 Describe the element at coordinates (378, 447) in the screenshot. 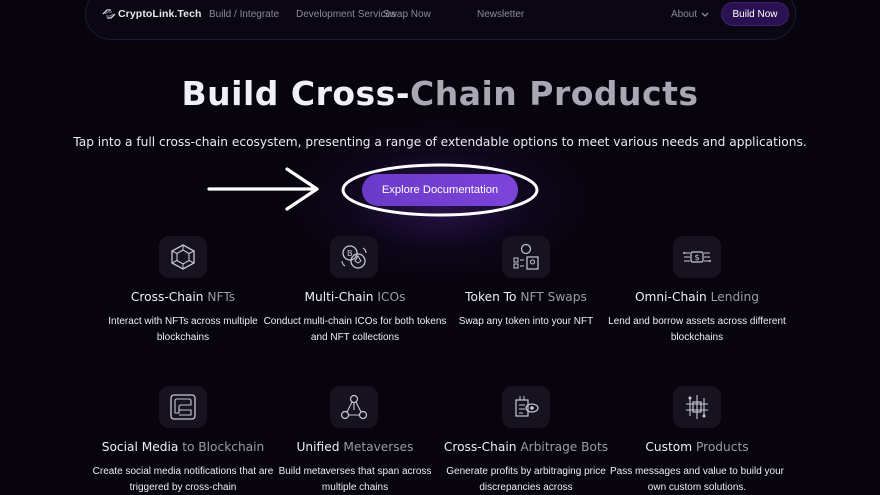

I see `card-title-part: Metaverses` at that location.